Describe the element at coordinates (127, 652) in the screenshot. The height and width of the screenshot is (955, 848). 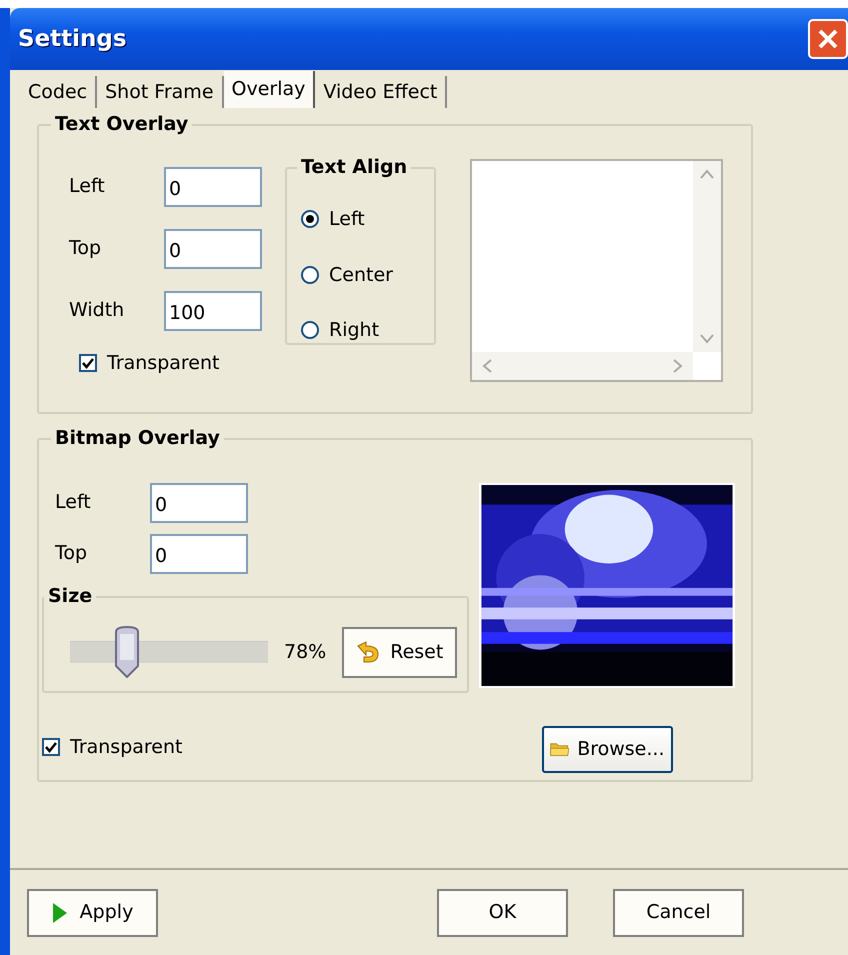
I see `slider-thumb` at that location.